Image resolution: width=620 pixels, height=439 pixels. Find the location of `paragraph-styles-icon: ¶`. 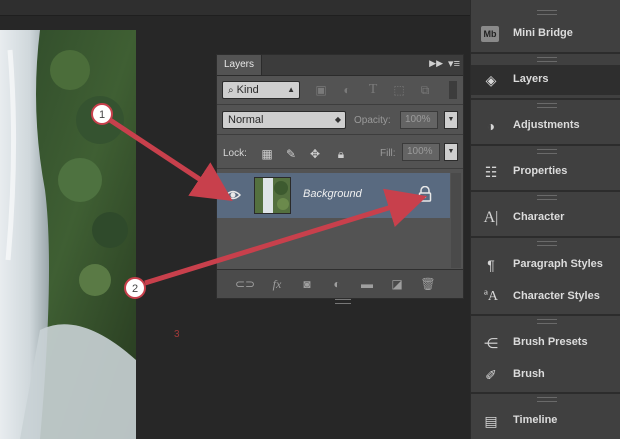

paragraph-styles-icon: ¶ is located at coordinates (491, 265).